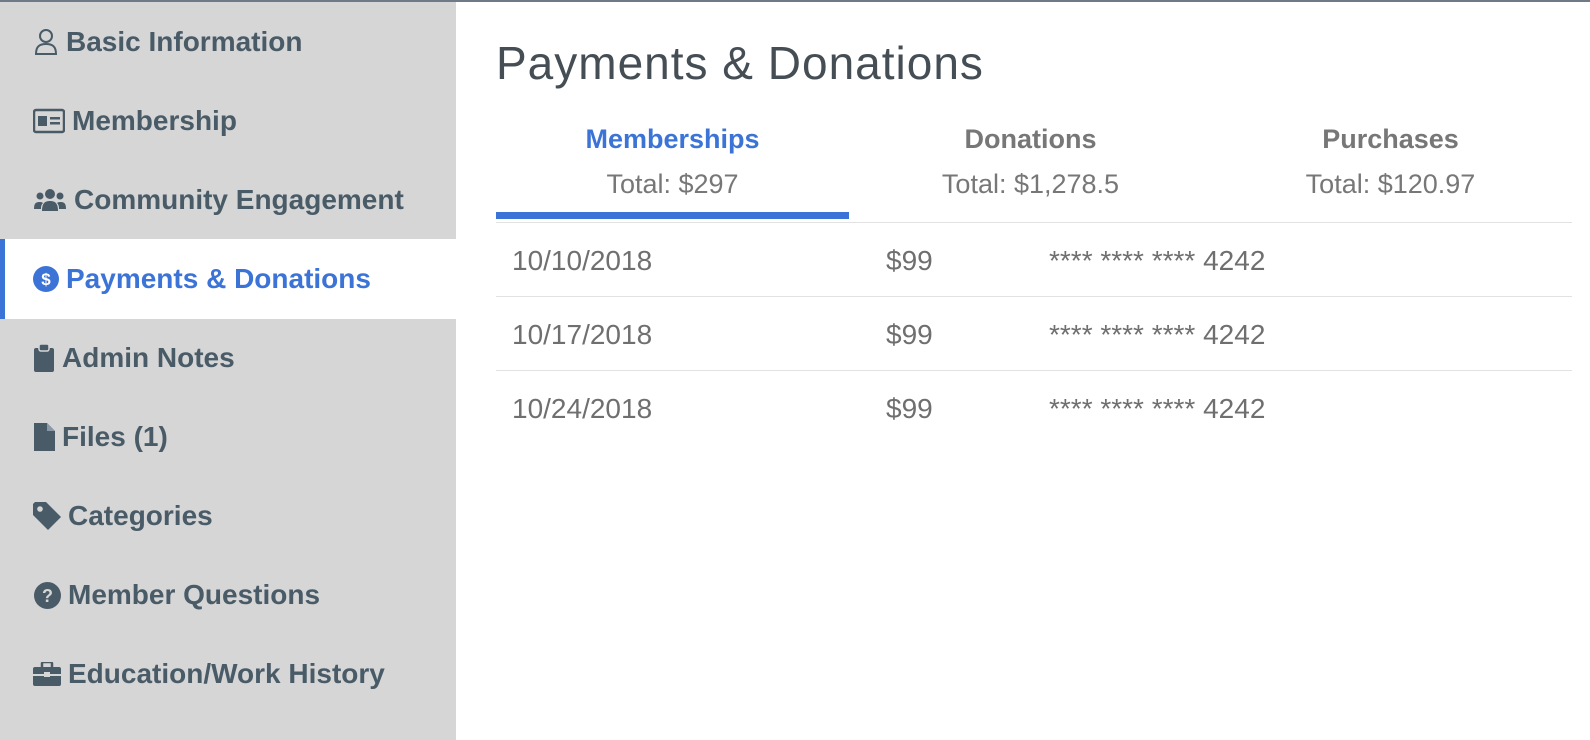 The image size is (1590, 740). I want to click on sidebar-item-payments-donations: $ Payments & Donations, so click(228, 279).